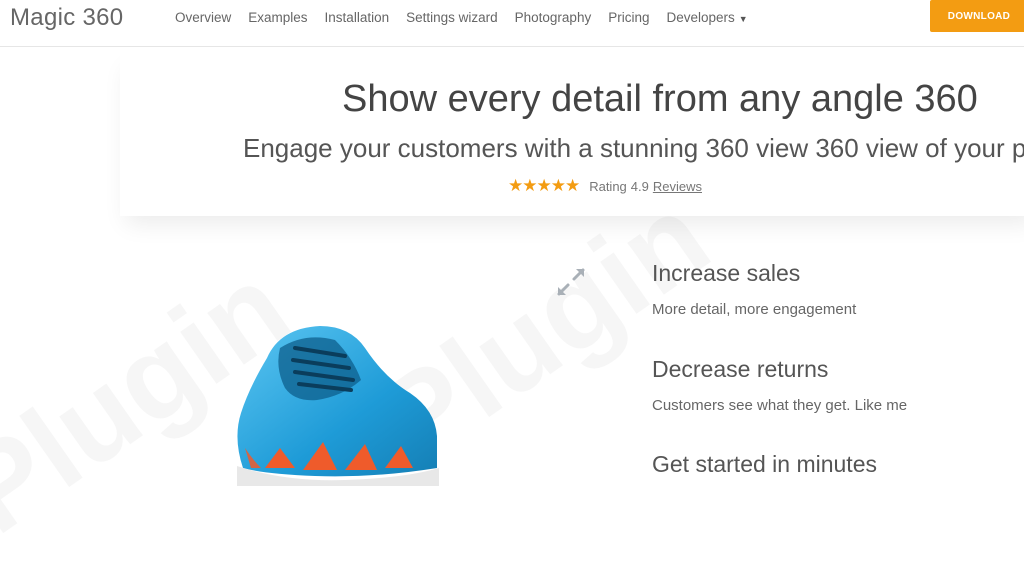  What do you see at coordinates (660, 99) in the screenshot?
I see `hero-title: Show every detail from any angle 360` at bounding box center [660, 99].